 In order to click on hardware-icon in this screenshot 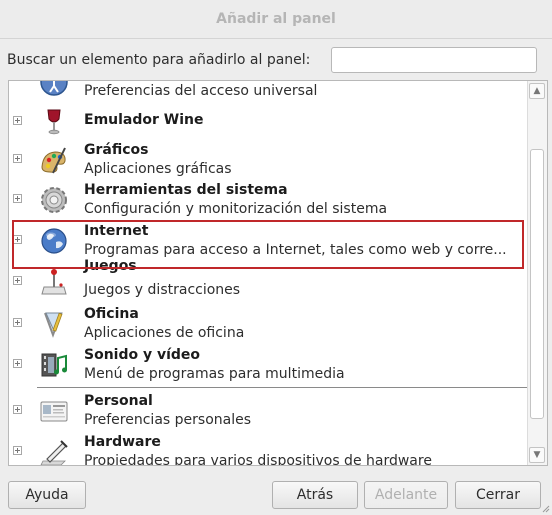, I will do `click(54, 451)`.